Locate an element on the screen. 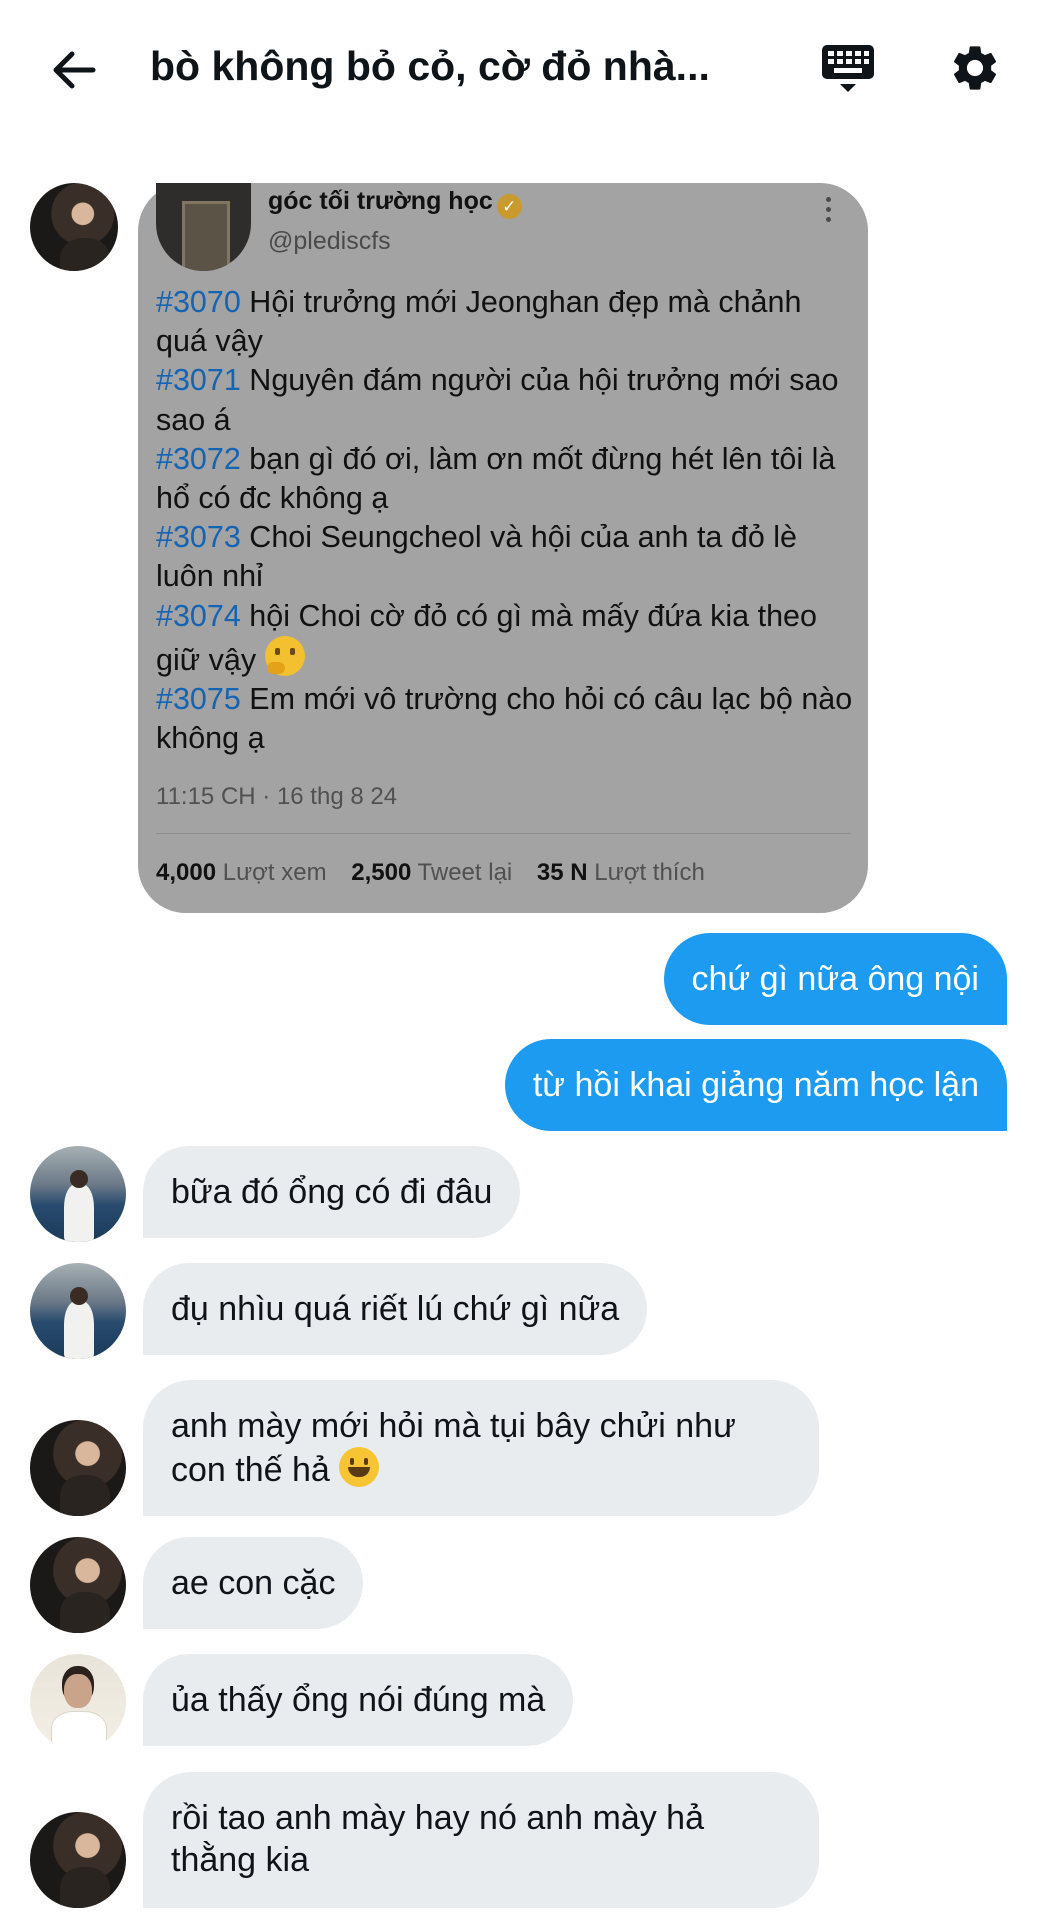 The image size is (1040, 1920). gear-icon is located at coordinates (975, 68).